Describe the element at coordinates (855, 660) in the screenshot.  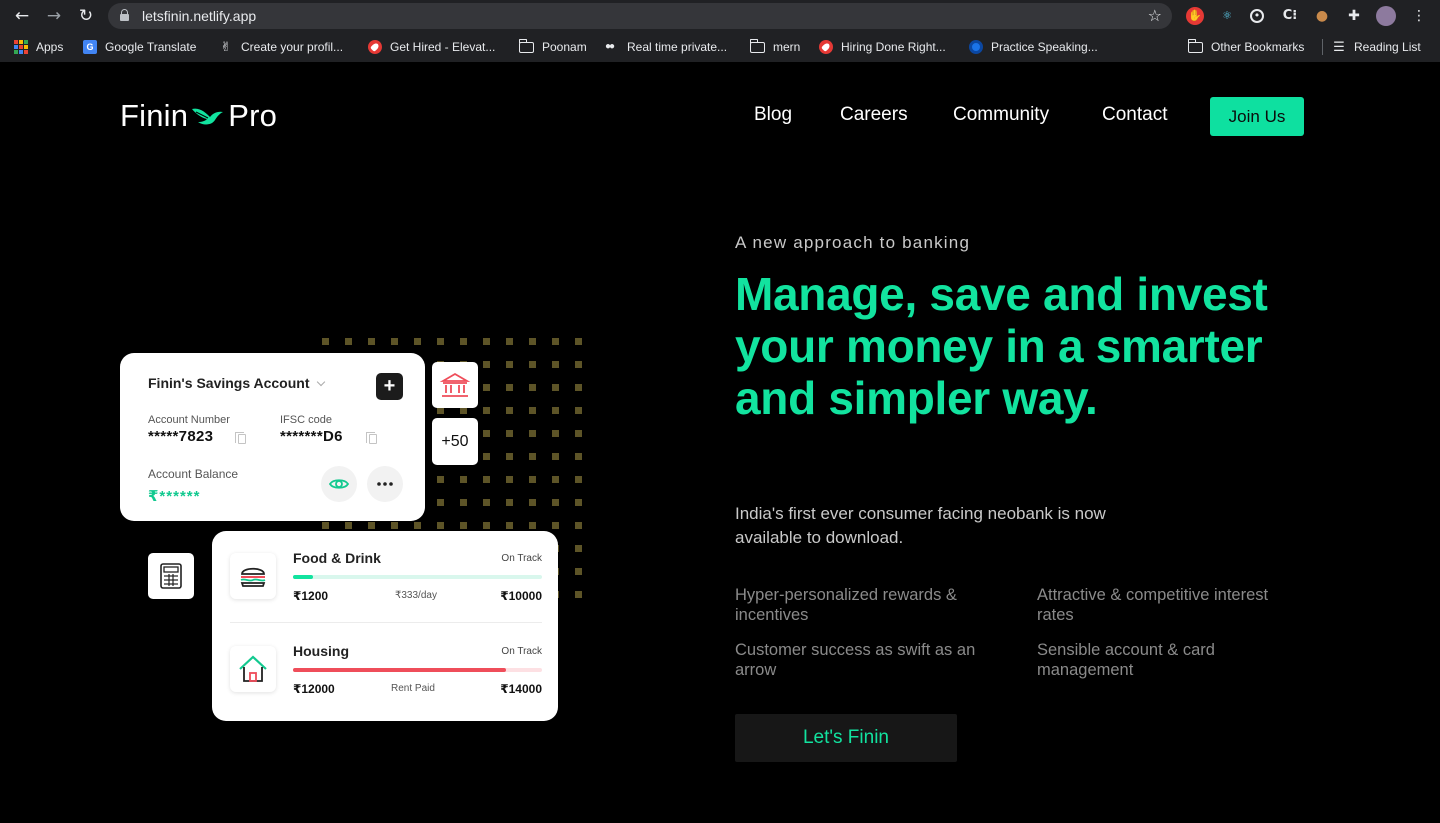
I see `feature-customer-success: Customer success as swift as an arrow` at that location.